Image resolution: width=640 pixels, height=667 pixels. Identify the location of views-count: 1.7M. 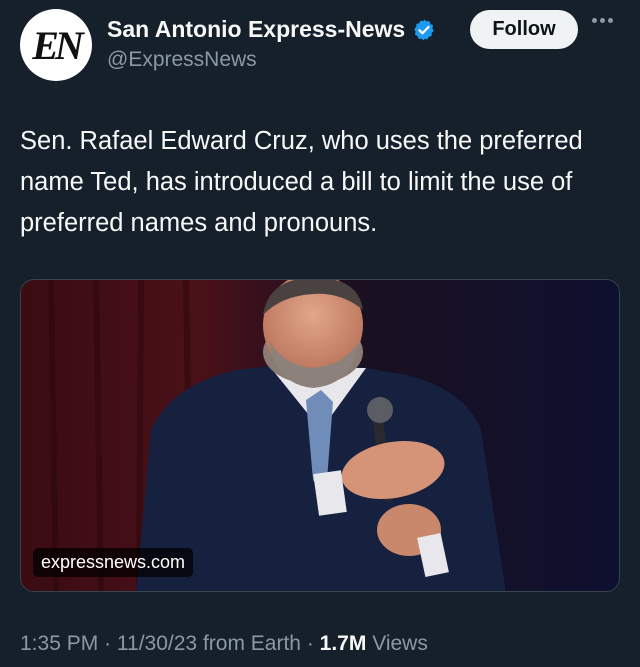
(343, 643).